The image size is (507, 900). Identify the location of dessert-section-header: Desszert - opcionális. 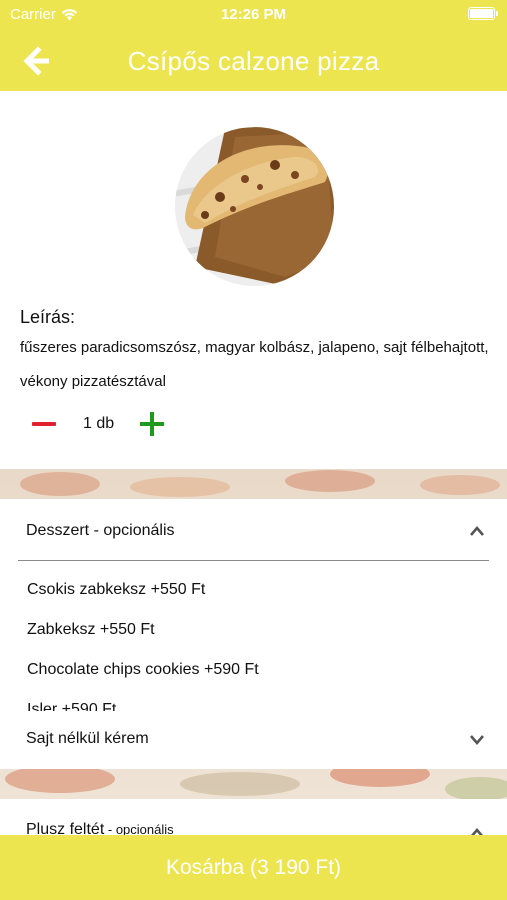
(253, 530).